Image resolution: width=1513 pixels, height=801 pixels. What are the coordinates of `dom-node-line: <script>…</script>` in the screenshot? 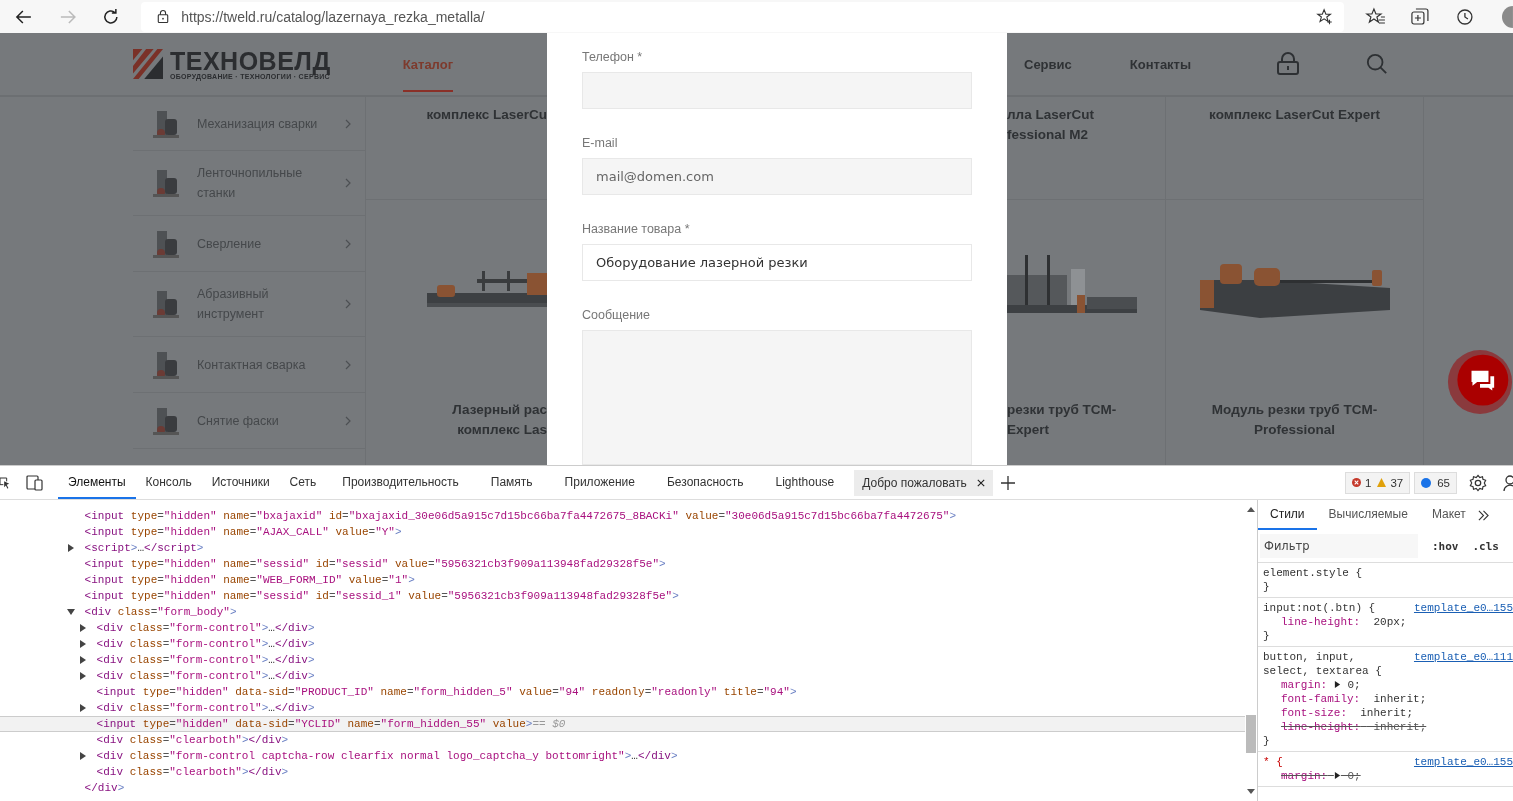 It's located at (622, 548).